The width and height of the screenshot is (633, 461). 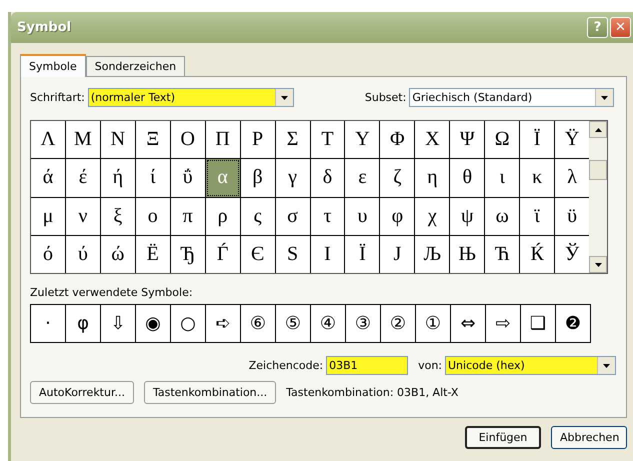 What do you see at coordinates (432, 254) in the screenshot?
I see `symbol-cell: Љ` at bounding box center [432, 254].